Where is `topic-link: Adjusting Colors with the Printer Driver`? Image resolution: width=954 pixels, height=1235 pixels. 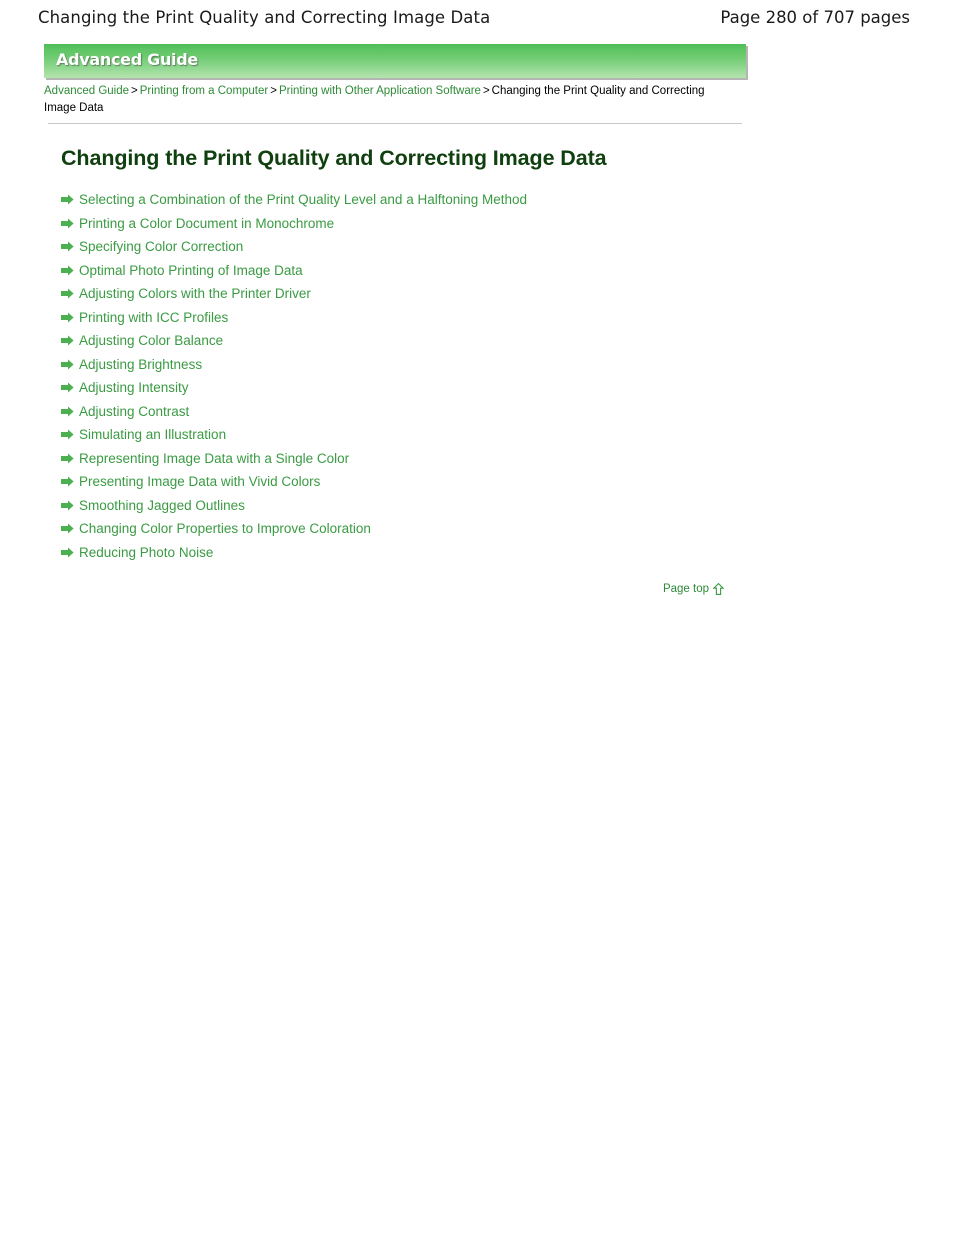 topic-link: Adjusting Colors with the Printer Driver is located at coordinates (195, 293).